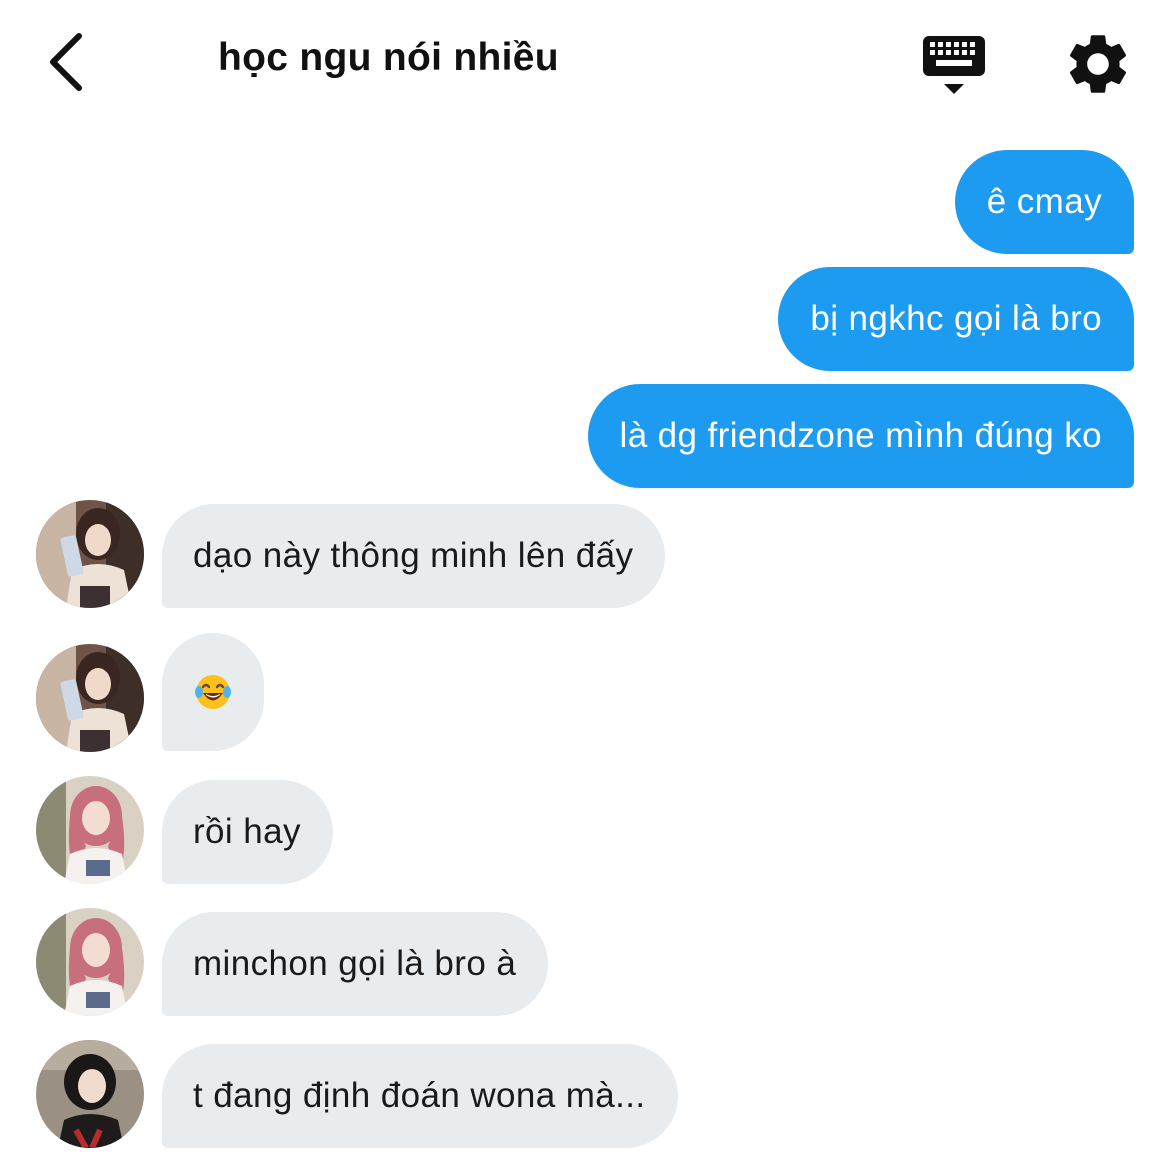  I want to click on outgoing-message: ê cmay, so click(1044, 202).